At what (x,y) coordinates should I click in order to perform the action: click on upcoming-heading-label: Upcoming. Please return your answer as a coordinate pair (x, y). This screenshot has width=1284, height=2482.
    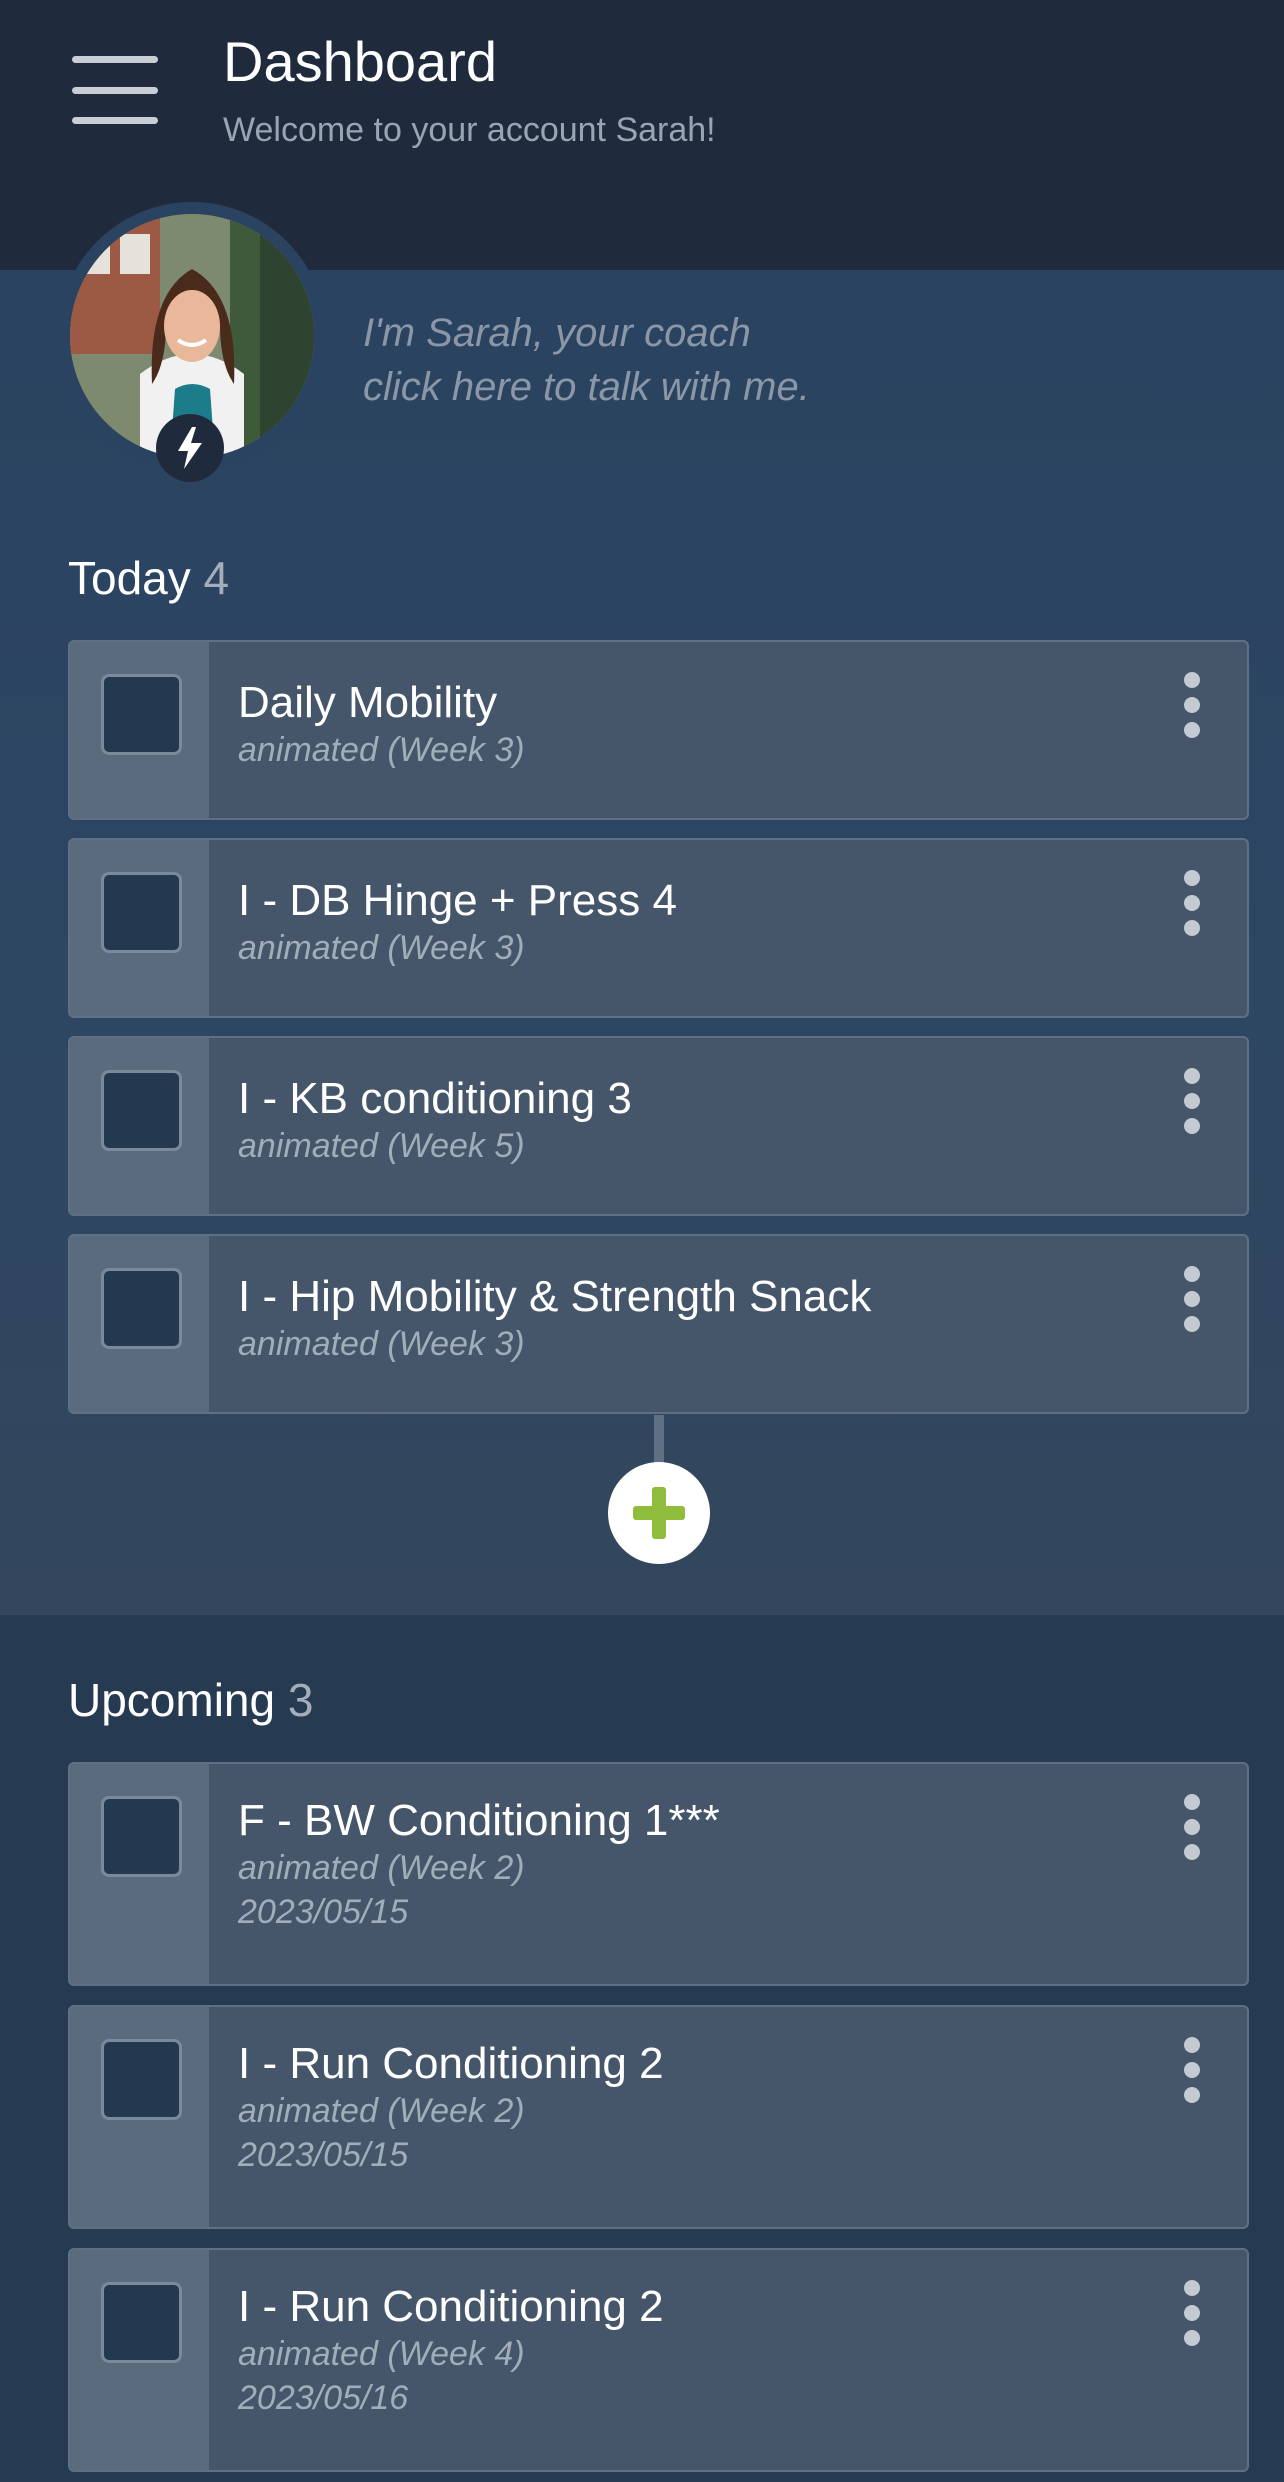
    Looking at the image, I should click on (172, 1700).